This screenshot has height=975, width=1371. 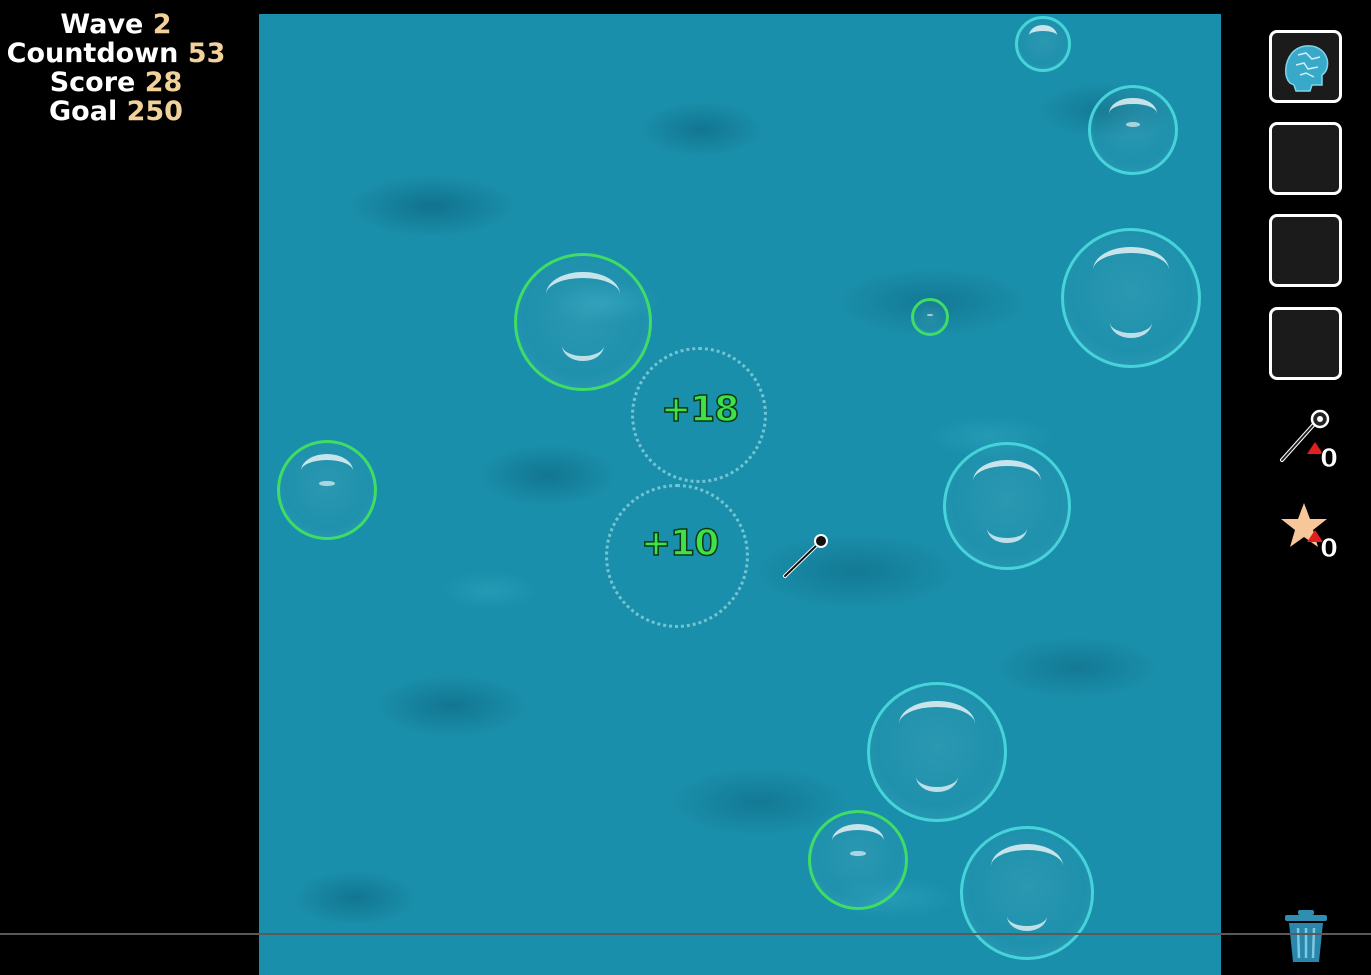 I want to click on hud-panel: Wave 2 Countdown 53 Score 28 Goal 250, so click(x=116, y=68).